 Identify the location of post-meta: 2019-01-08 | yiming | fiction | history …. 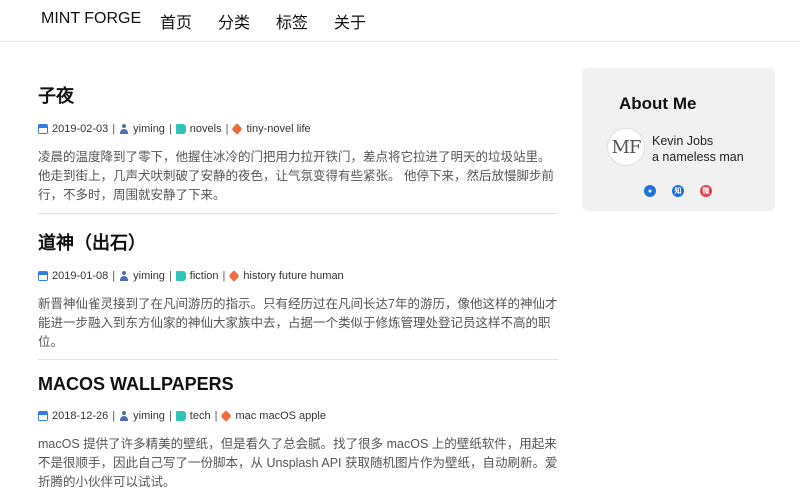
(298, 276).